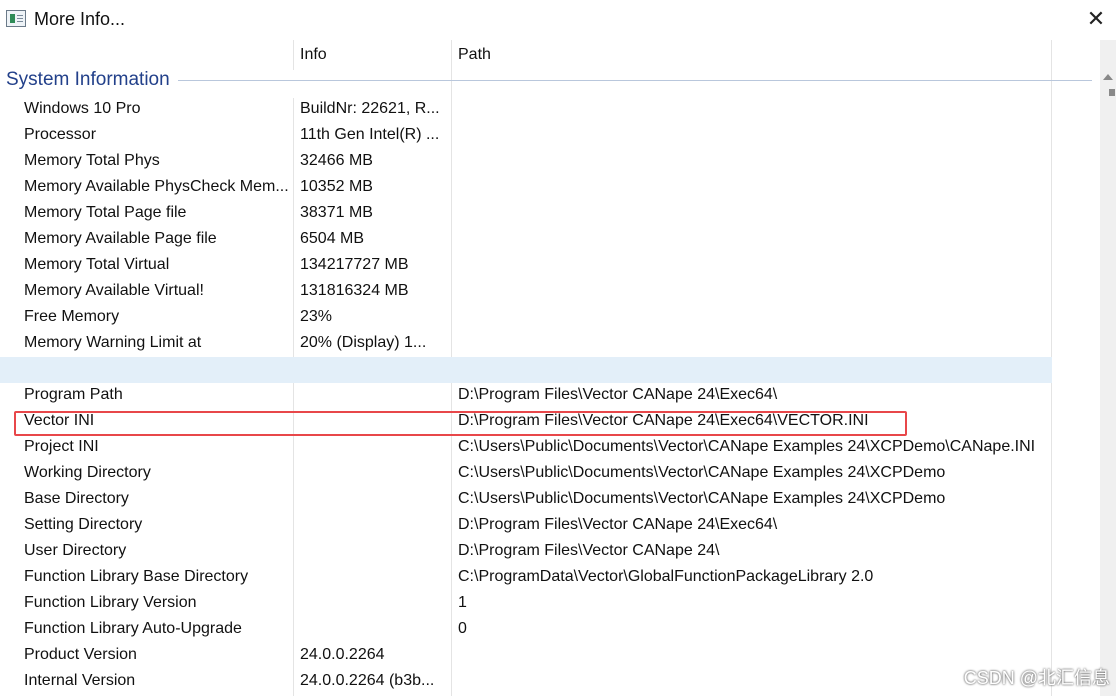 Image resolution: width=1116 pixels, height=696 pixels. Describe the element at coordinates (110, 602) in the screenshot. I see `row-name-cell: Function Library Version` at that location.